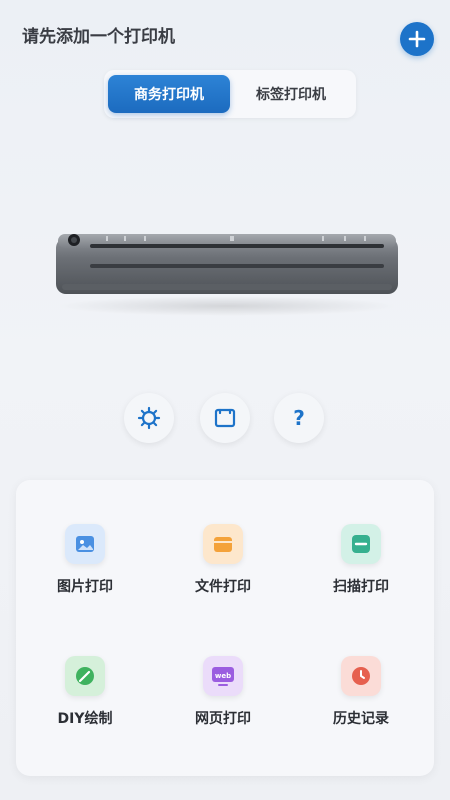 The height and width of the screenshot is (800, 450). What do you see at coordinates (361, 544) in the screenshot?
I see `scan-icon` at bounding box center [361, 544].